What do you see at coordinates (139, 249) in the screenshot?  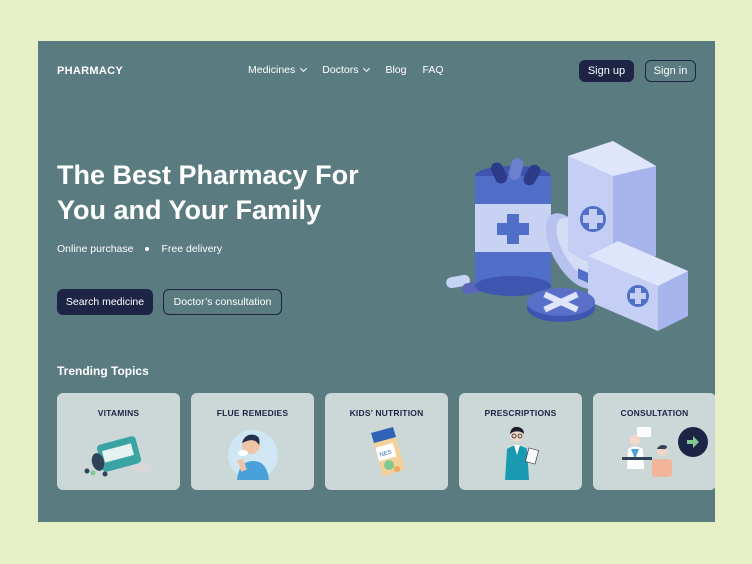 I see `hero-features: Online purchase Free delivery` at bounding box center [139, 249].